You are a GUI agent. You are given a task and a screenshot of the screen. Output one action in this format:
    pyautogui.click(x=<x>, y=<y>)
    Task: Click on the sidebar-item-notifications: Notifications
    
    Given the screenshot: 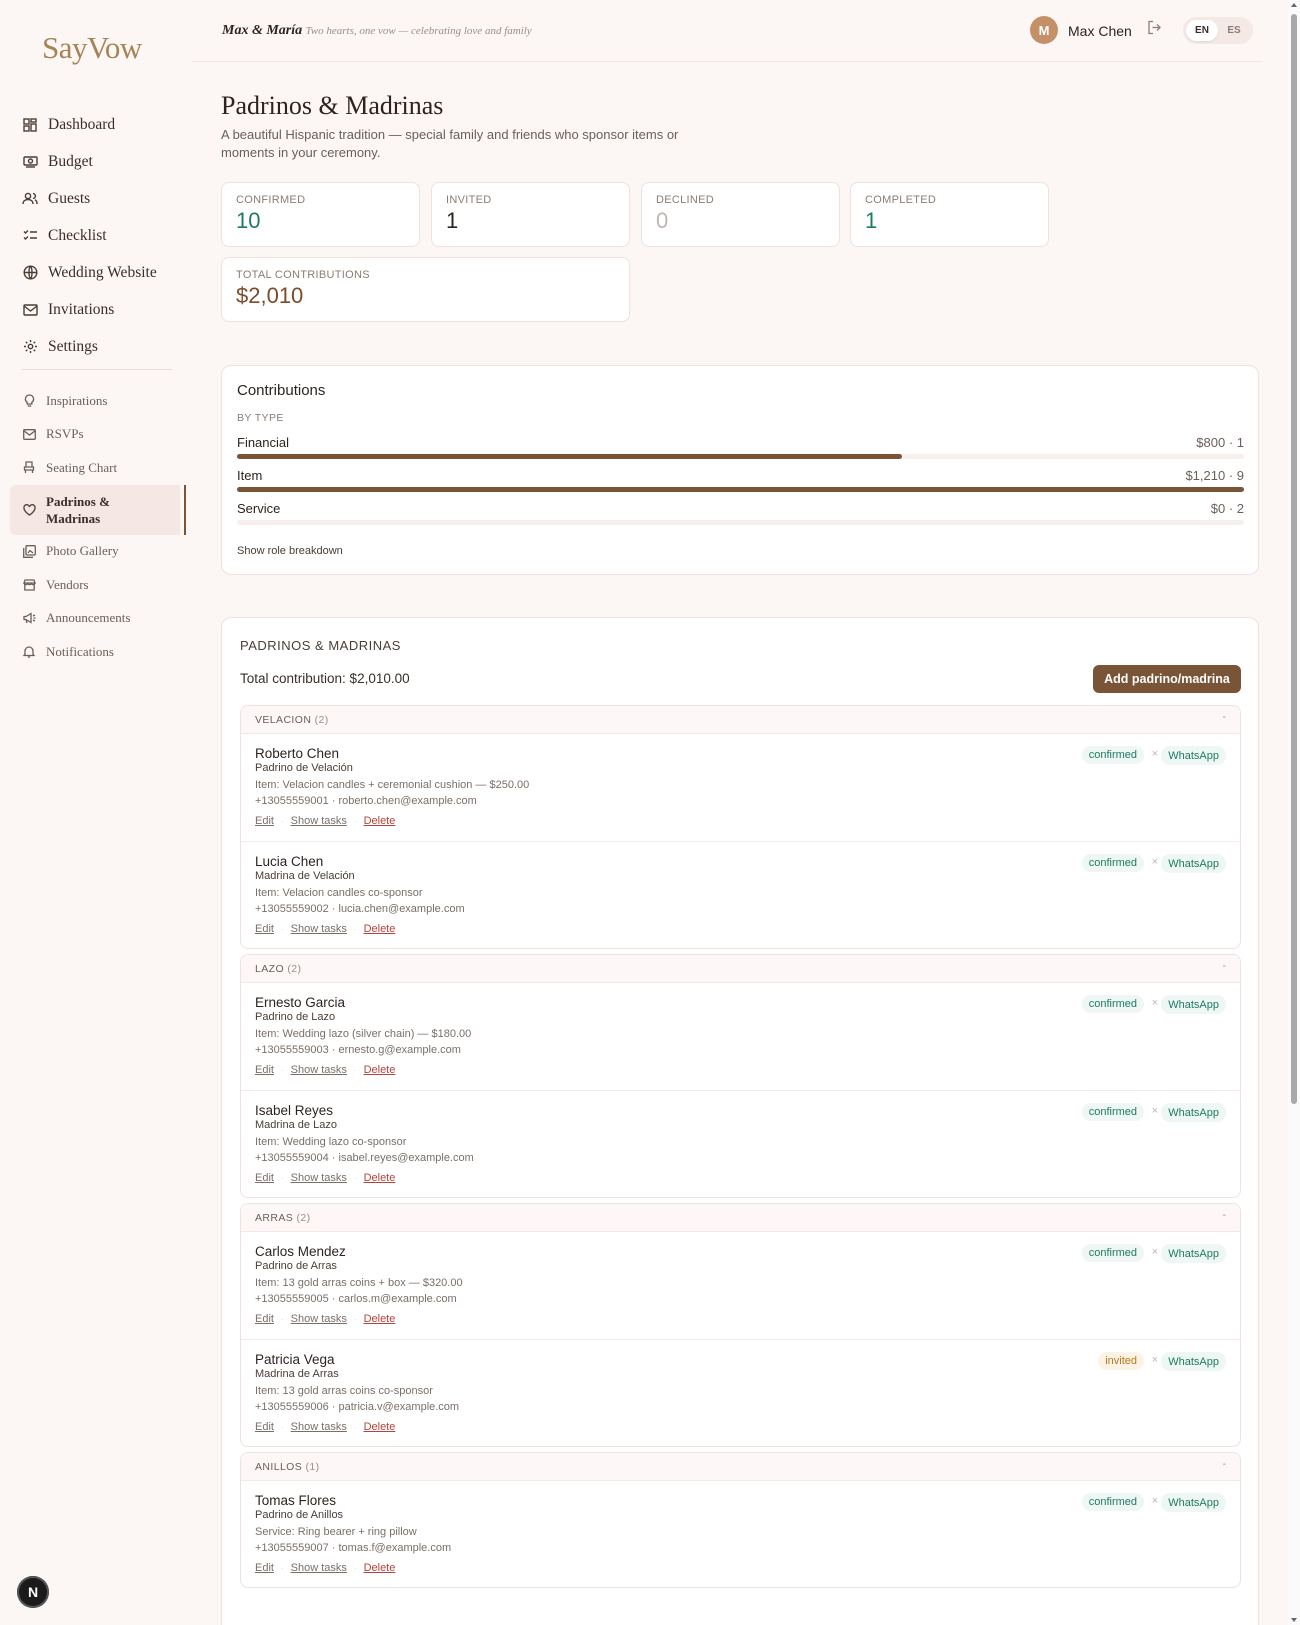 What is the action you would take?
    pyautogui.click(x=102, y=652)
    